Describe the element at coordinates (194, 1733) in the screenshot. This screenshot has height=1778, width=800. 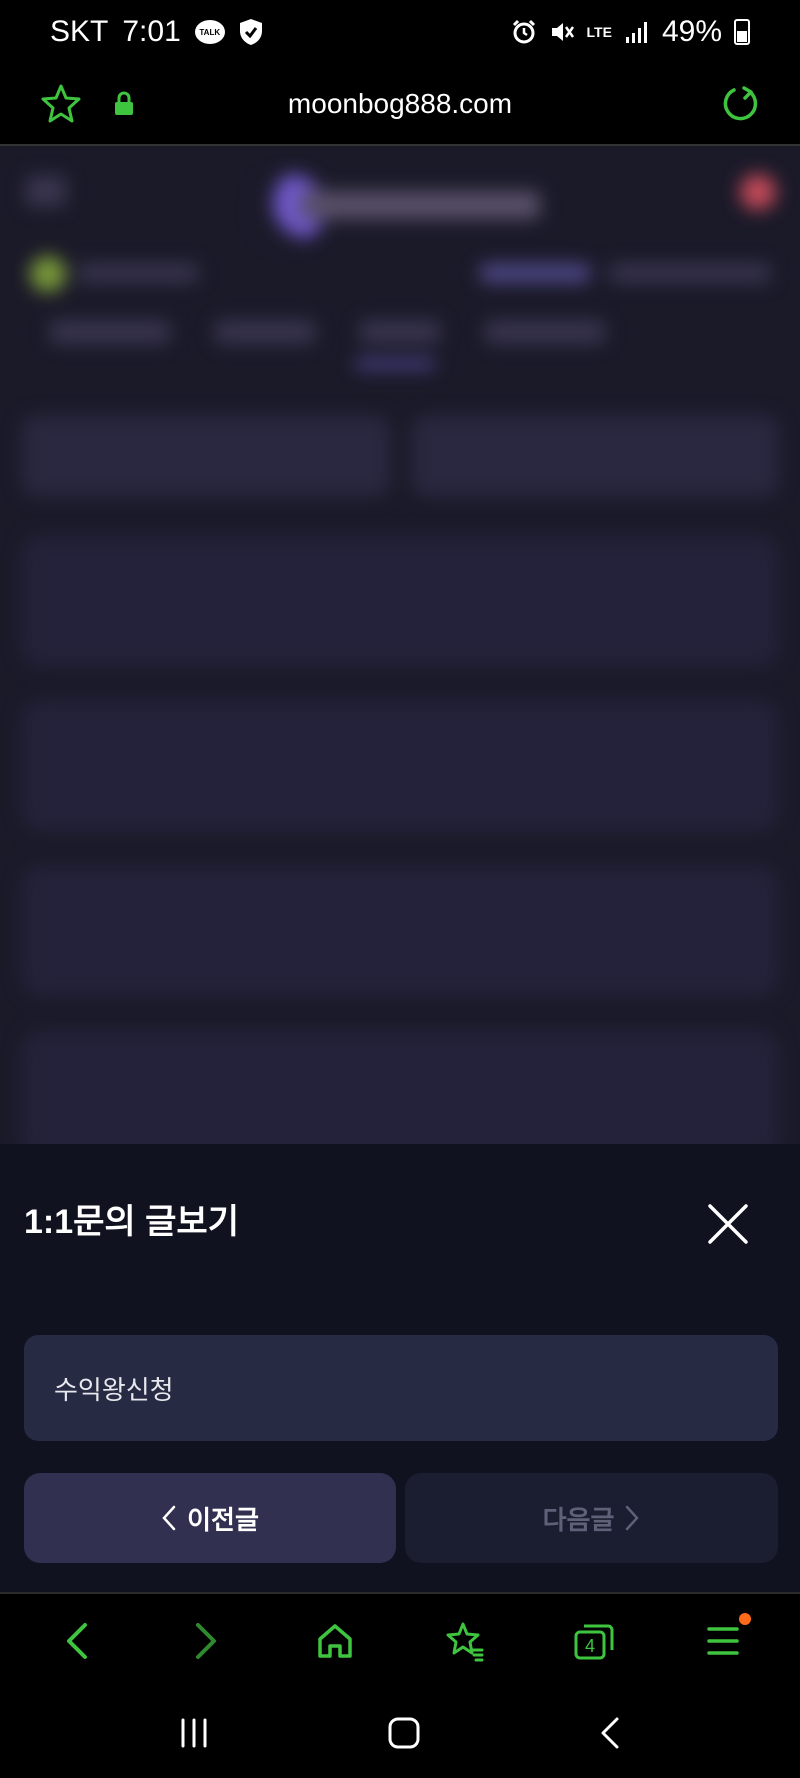
I see `recents-icon` at that location.